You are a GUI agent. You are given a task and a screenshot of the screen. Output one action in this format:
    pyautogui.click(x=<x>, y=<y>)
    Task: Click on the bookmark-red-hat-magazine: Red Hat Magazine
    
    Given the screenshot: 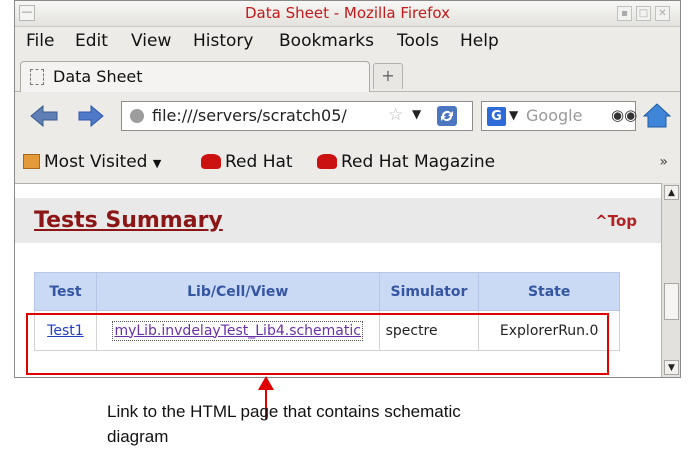 What is the action you would take?
    pyautogui.click(x=406, y=162)
    